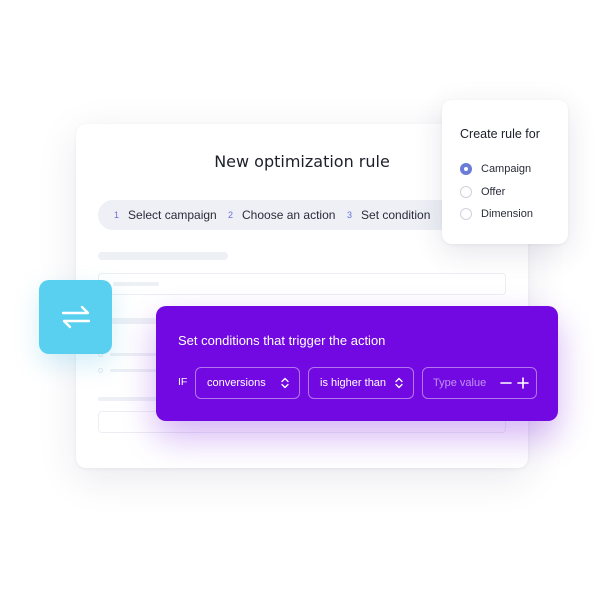  Describe the element at coordinates (396, 215) in the screenshot. I see `step-label: Set condition` at that location.